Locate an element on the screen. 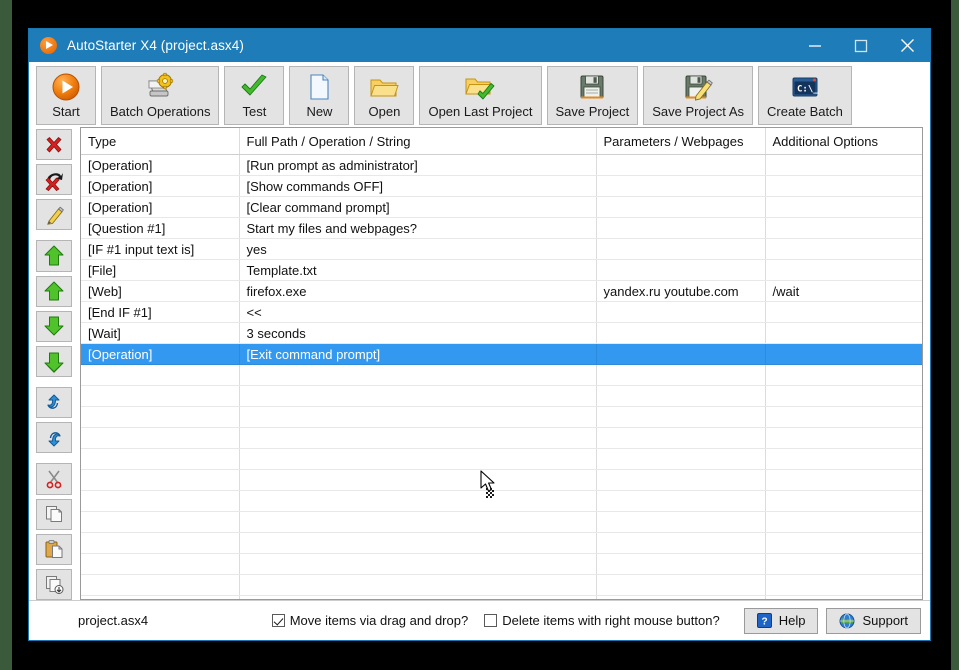  cell-type: [End IF #1] is located at coordinates (160, 312).